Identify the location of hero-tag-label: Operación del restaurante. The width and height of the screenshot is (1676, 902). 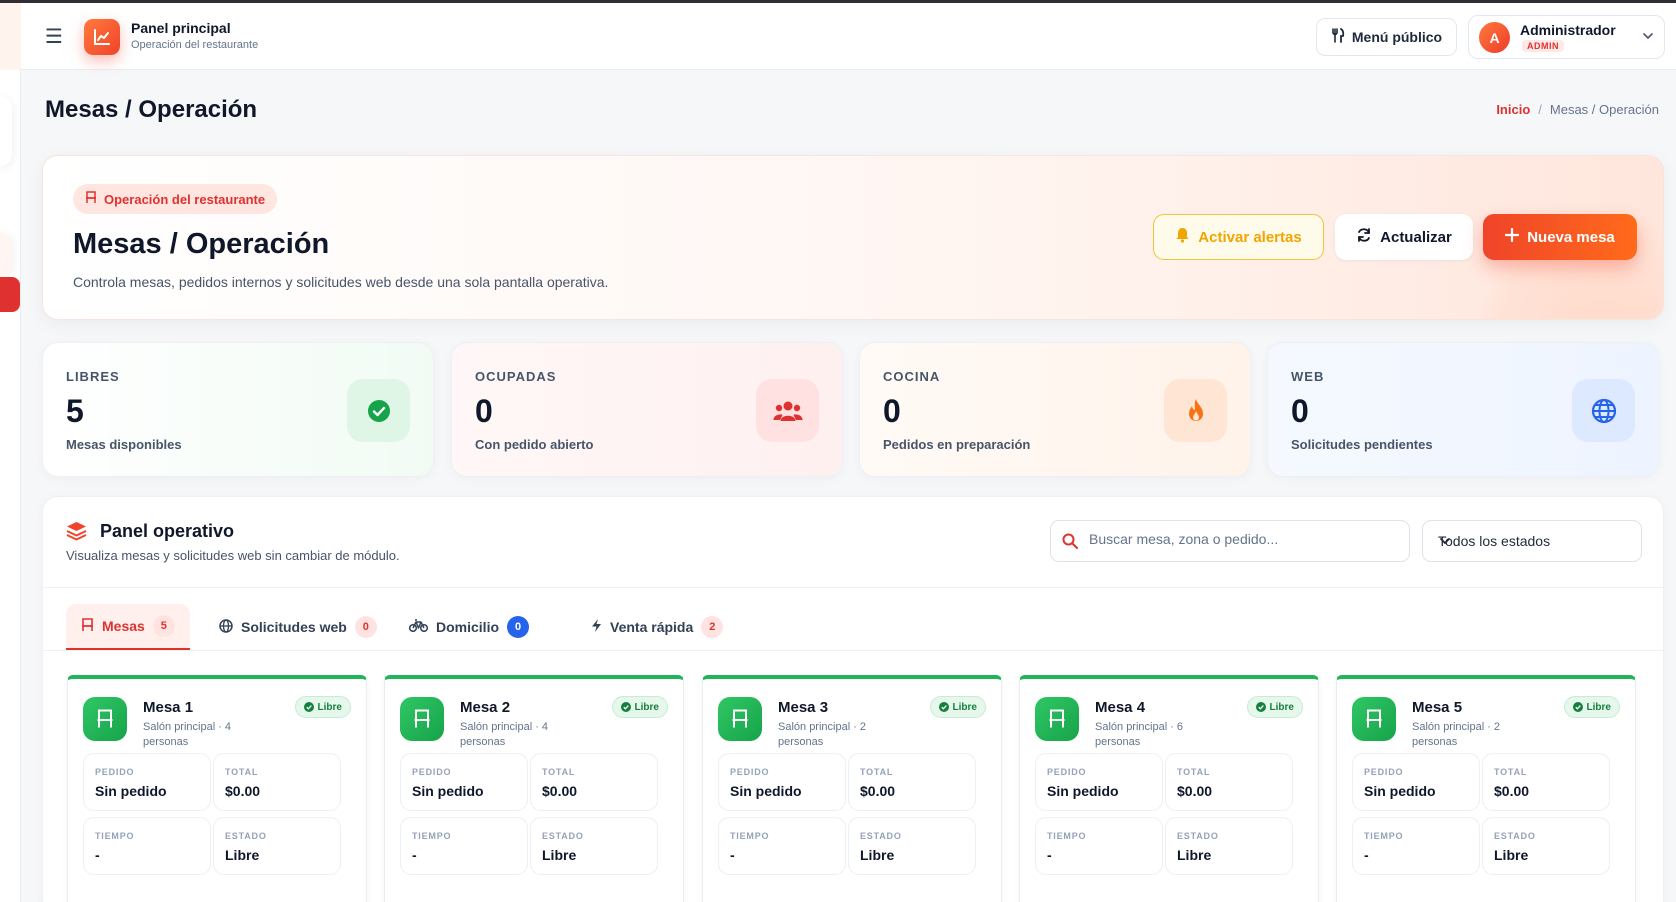
(185, 199).